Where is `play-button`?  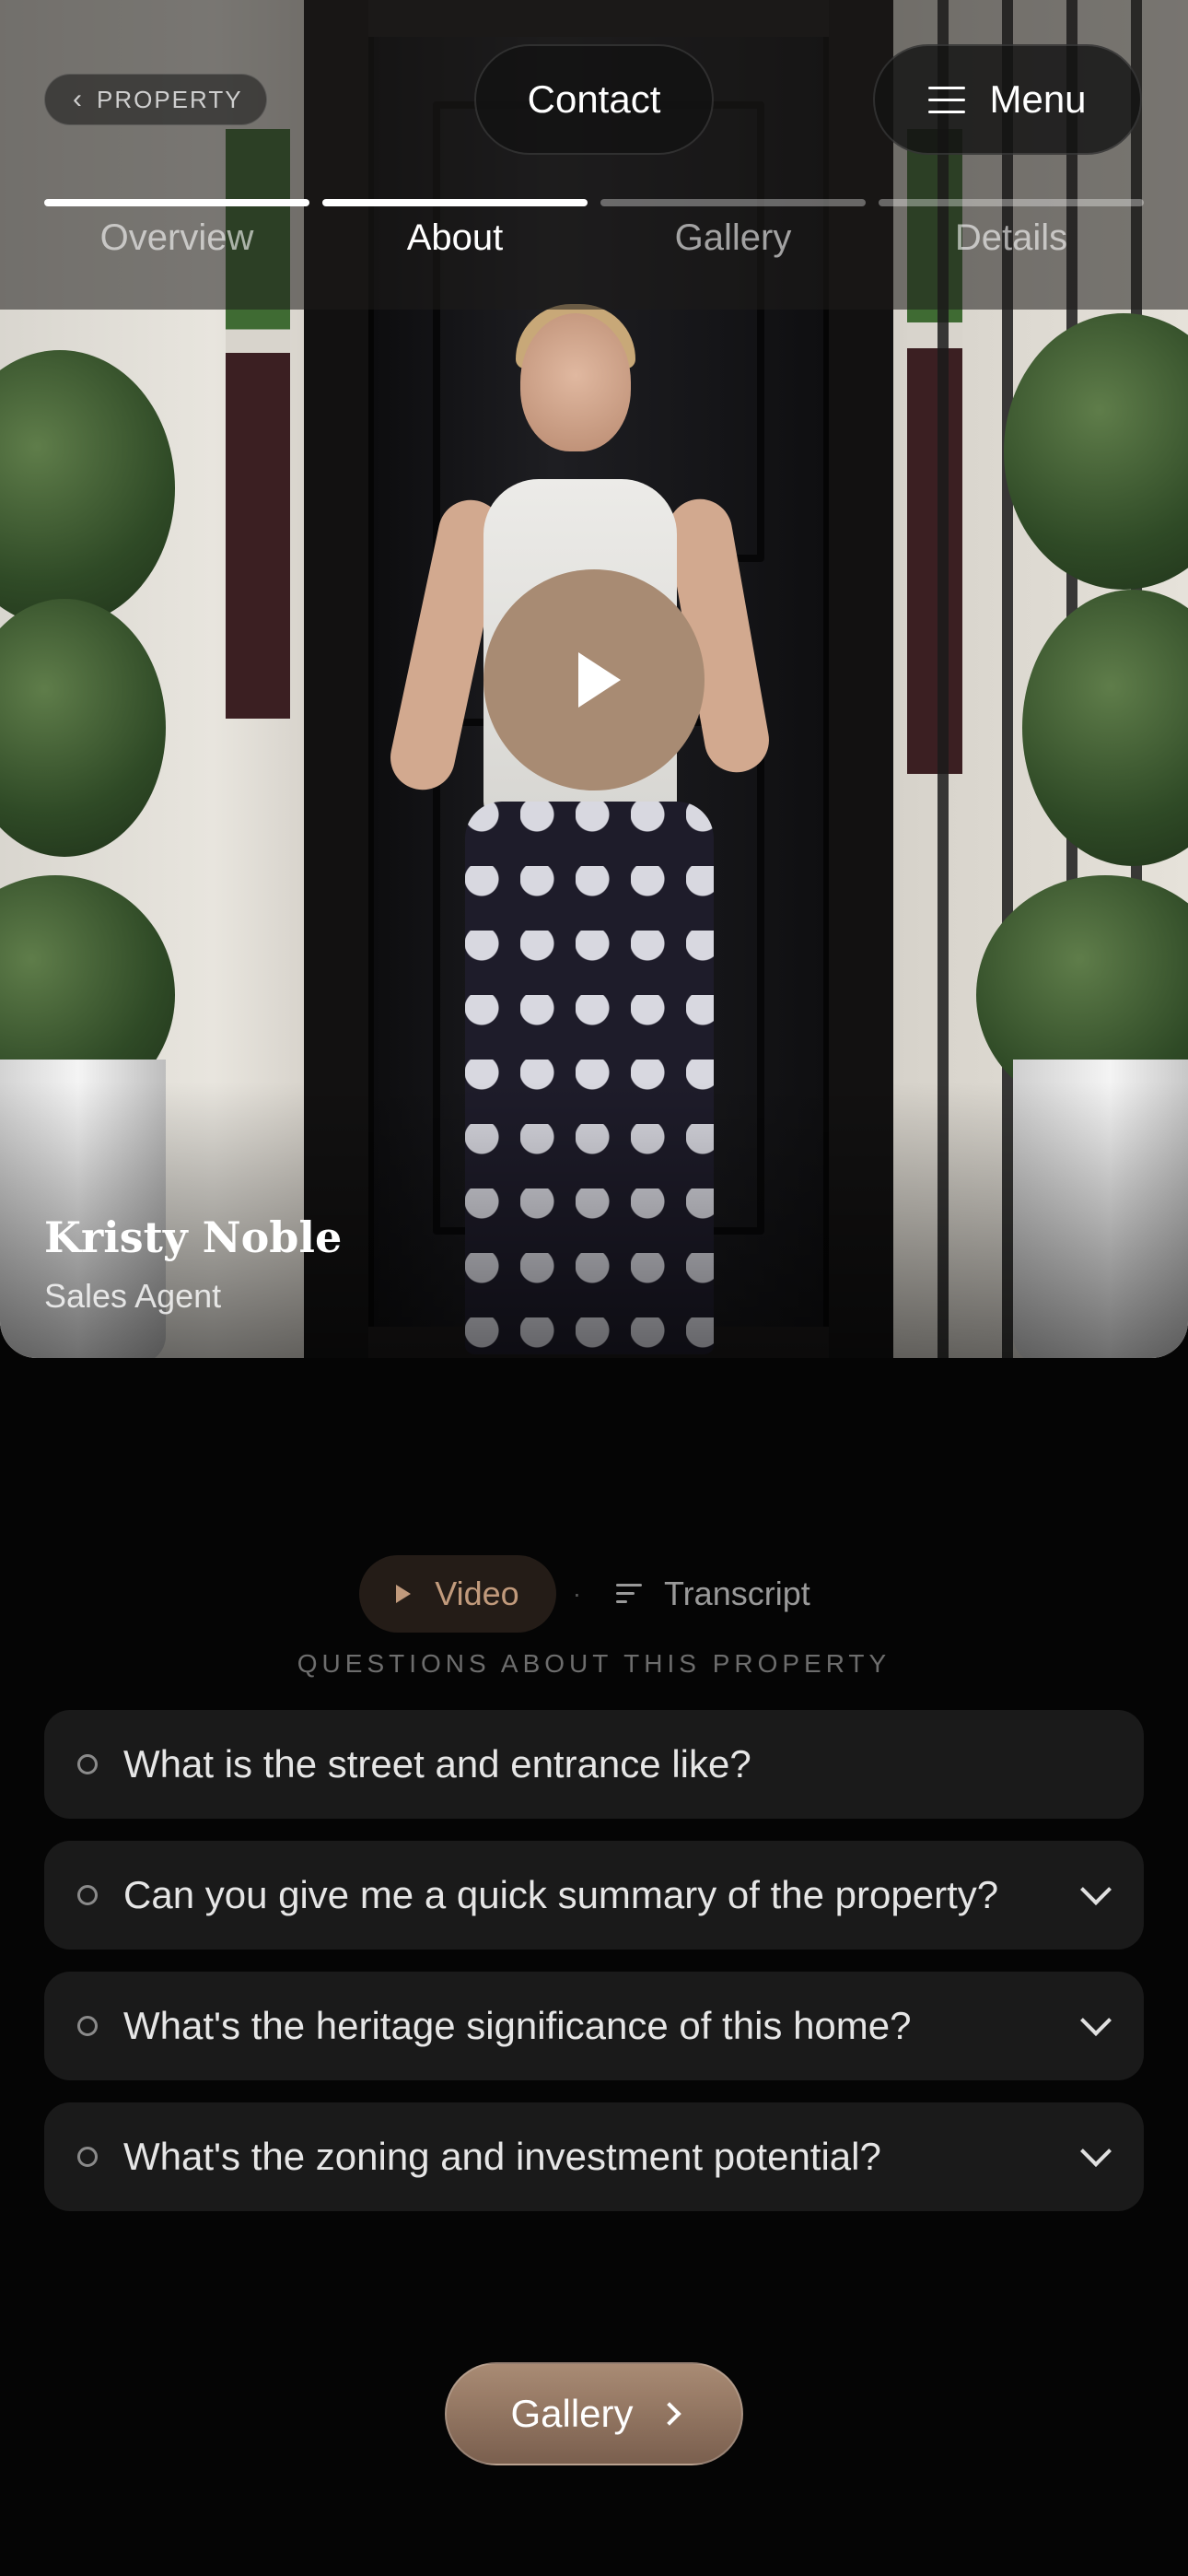
play-button is located at coordinates (594, 679).